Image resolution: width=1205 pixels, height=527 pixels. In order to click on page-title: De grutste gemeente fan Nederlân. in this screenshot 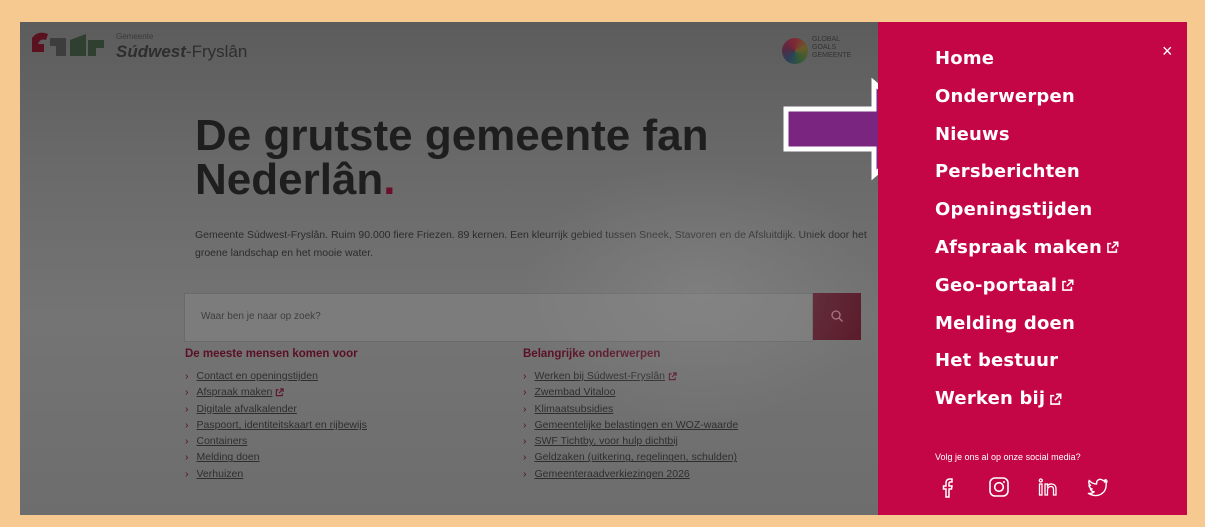, I will do `click(505, 158)`.